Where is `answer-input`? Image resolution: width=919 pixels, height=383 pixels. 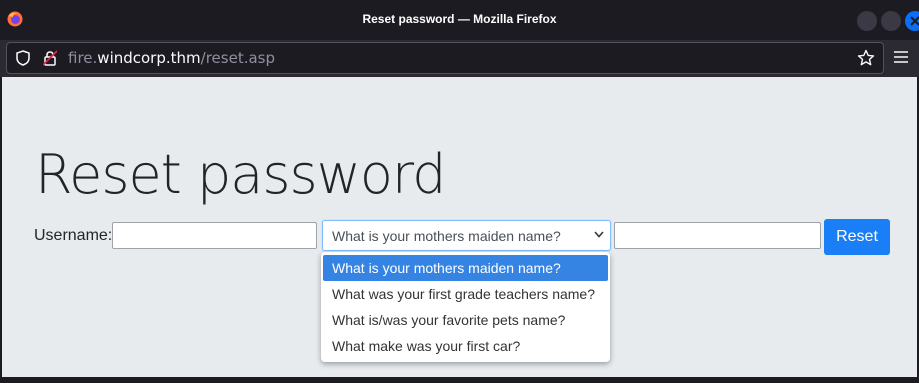 answer-input is located at coordinates (717, 235).